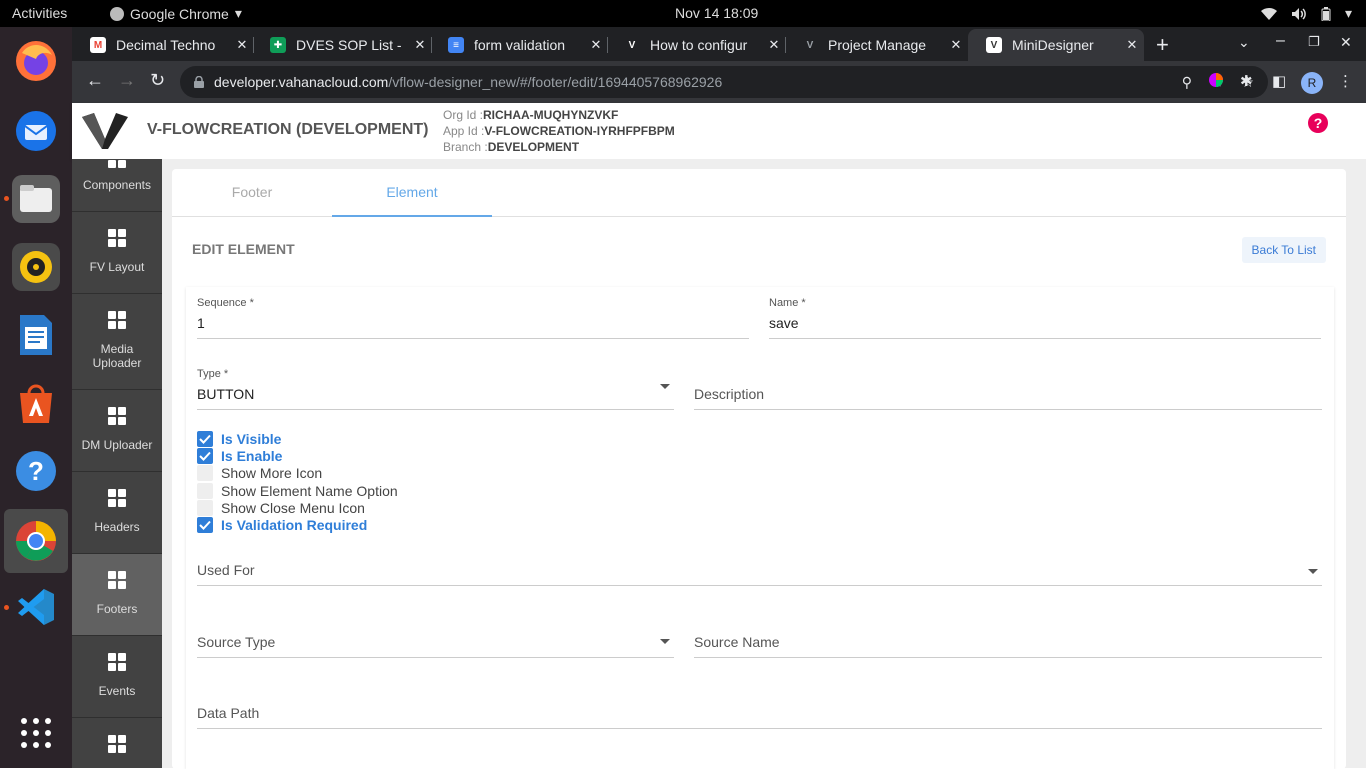  Describe the element at coordinates (117, 431) in the screenshot. I see `sidebar-item-dm-uploader: DM Uploader` at that location.